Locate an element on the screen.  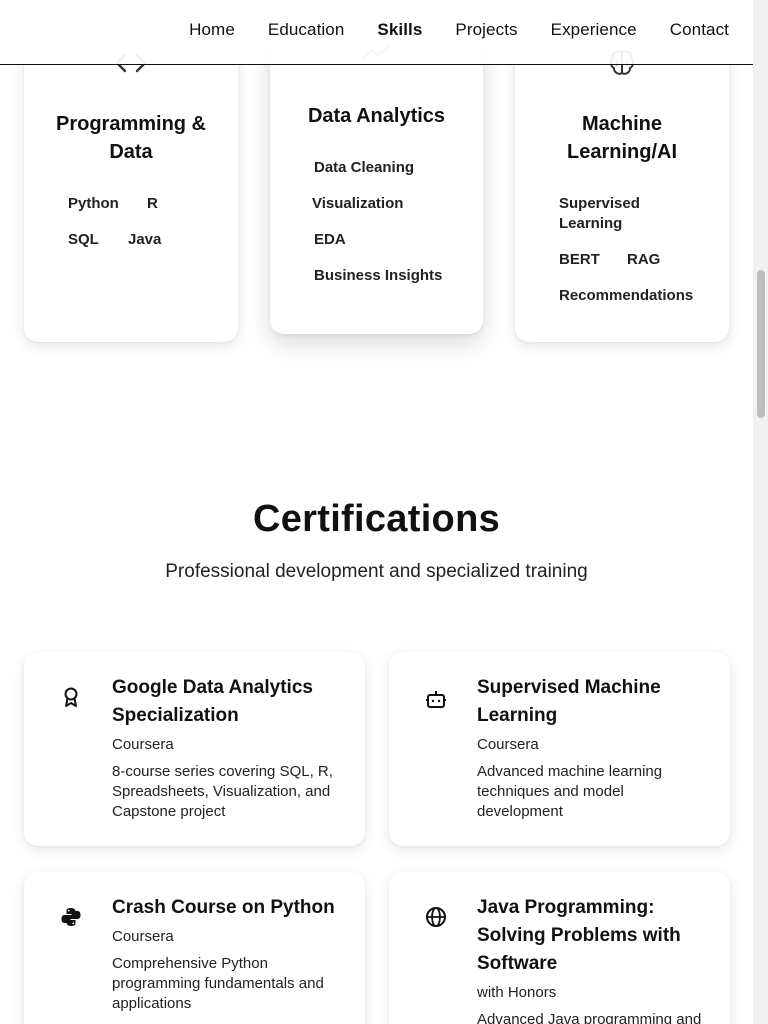
nav-education: Education is located at coordinates (306, 30).